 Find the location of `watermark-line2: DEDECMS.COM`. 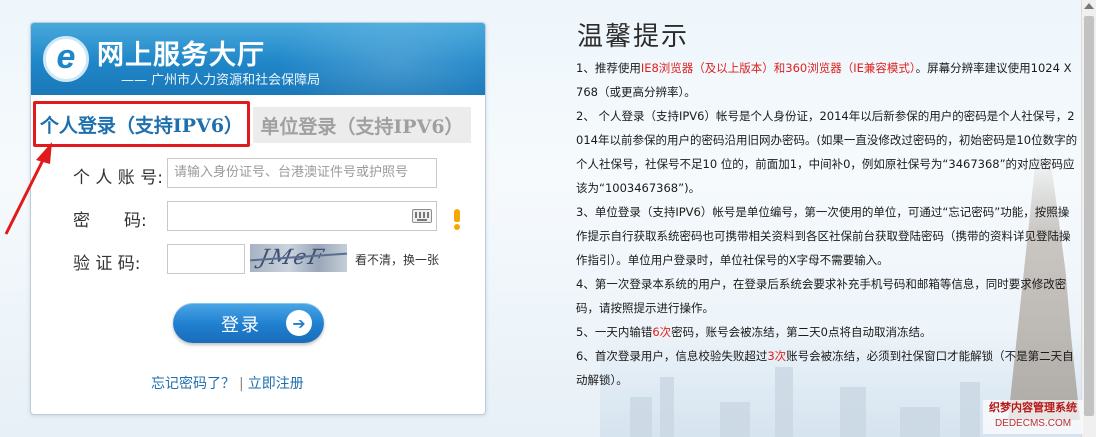

watermark-line2: DEDECMS.COM is located at coordinates (1033, 423).